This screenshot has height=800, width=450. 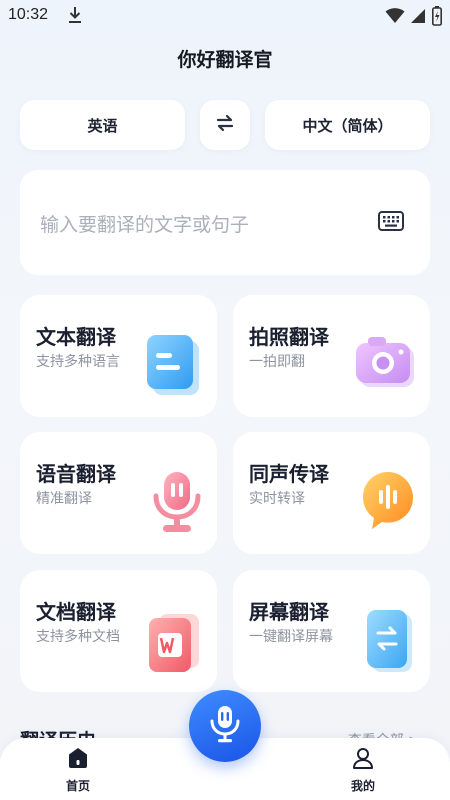 I want to click on download-icon, so click(x=75, y=17).